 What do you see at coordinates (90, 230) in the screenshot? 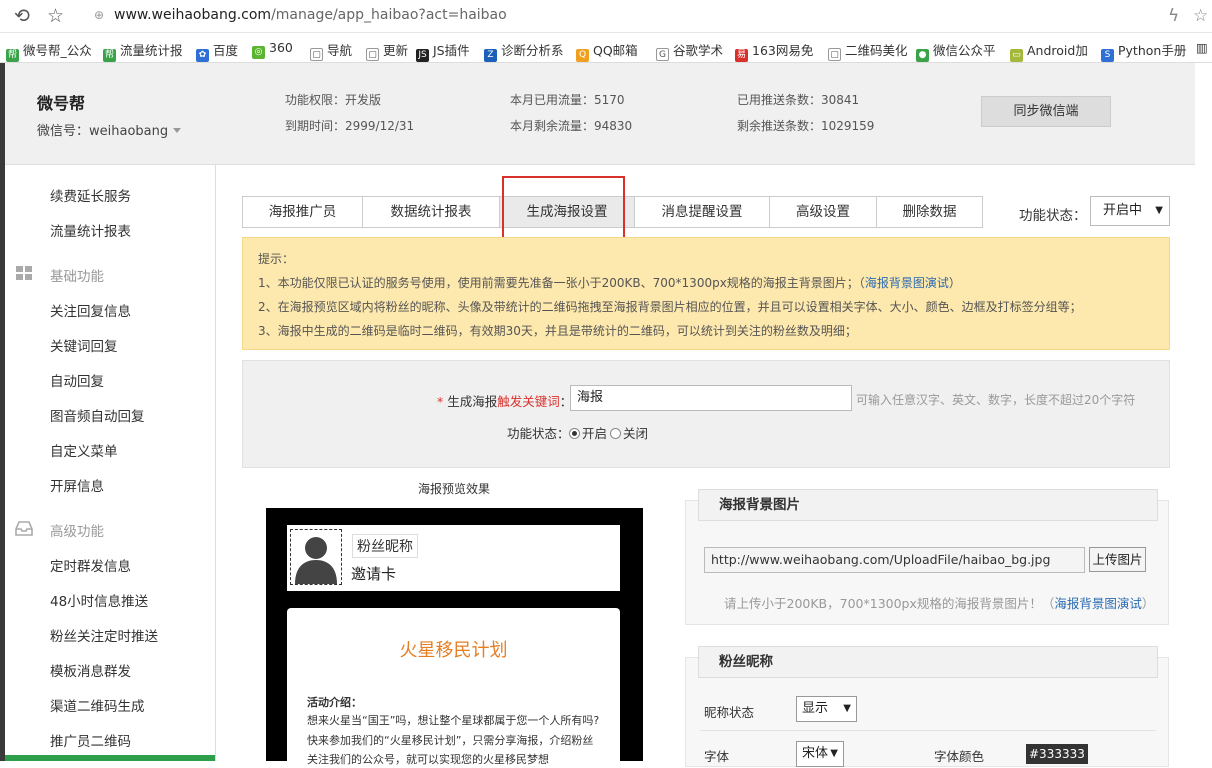
I see `sidebar-item-traffic-report: 流量统计报表` at bounding box center [90, 230].